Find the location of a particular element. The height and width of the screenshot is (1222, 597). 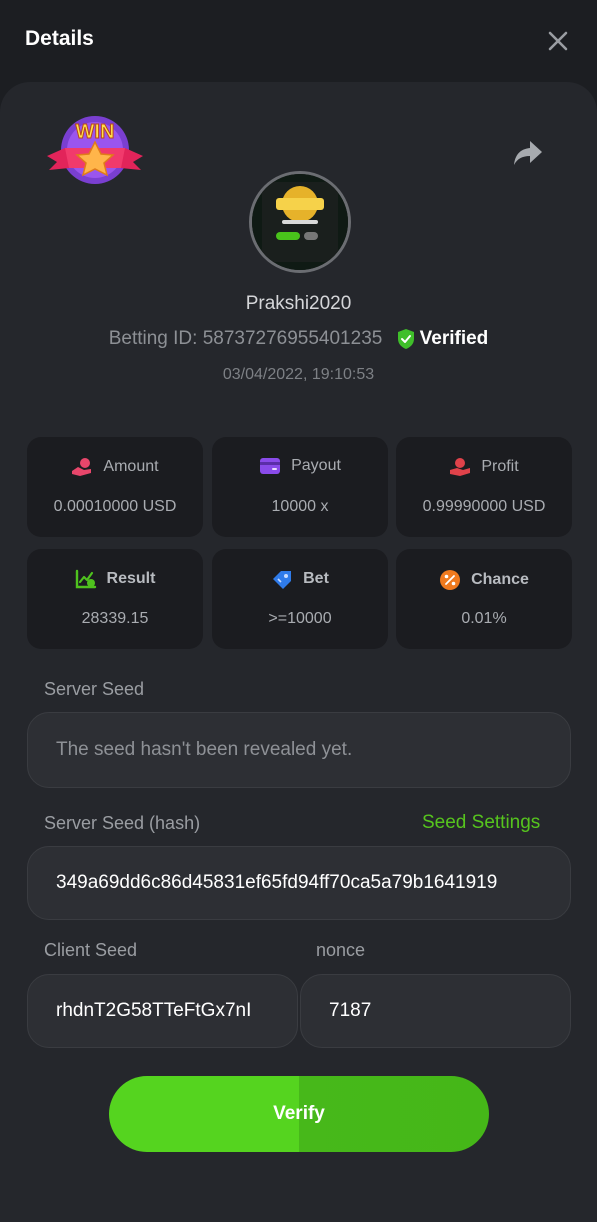

stat-label: Result is located at coordinates (131, 578).